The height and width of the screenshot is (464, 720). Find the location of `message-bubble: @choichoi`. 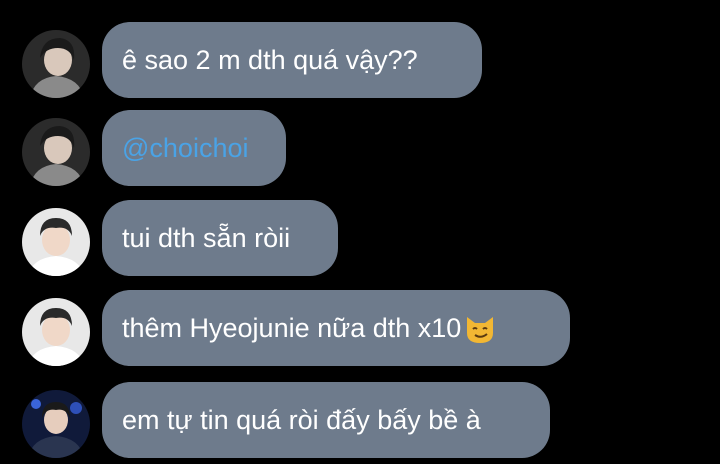

message-bubble: @choichoi is located at coordinates (194, 148).